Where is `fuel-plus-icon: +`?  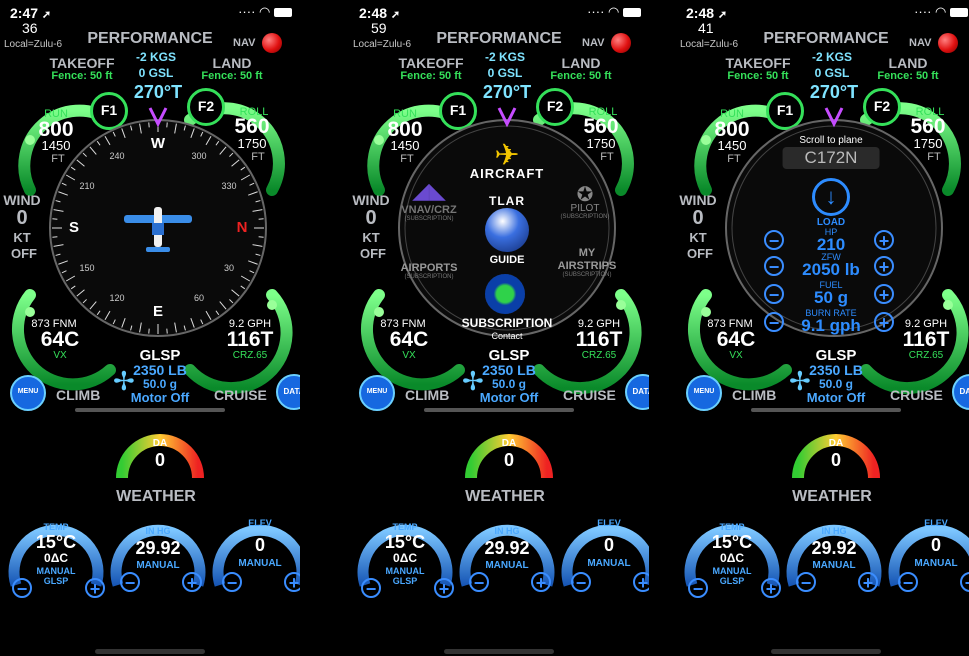 fuel-plus-icon: + is located at coordinates (884, 294).